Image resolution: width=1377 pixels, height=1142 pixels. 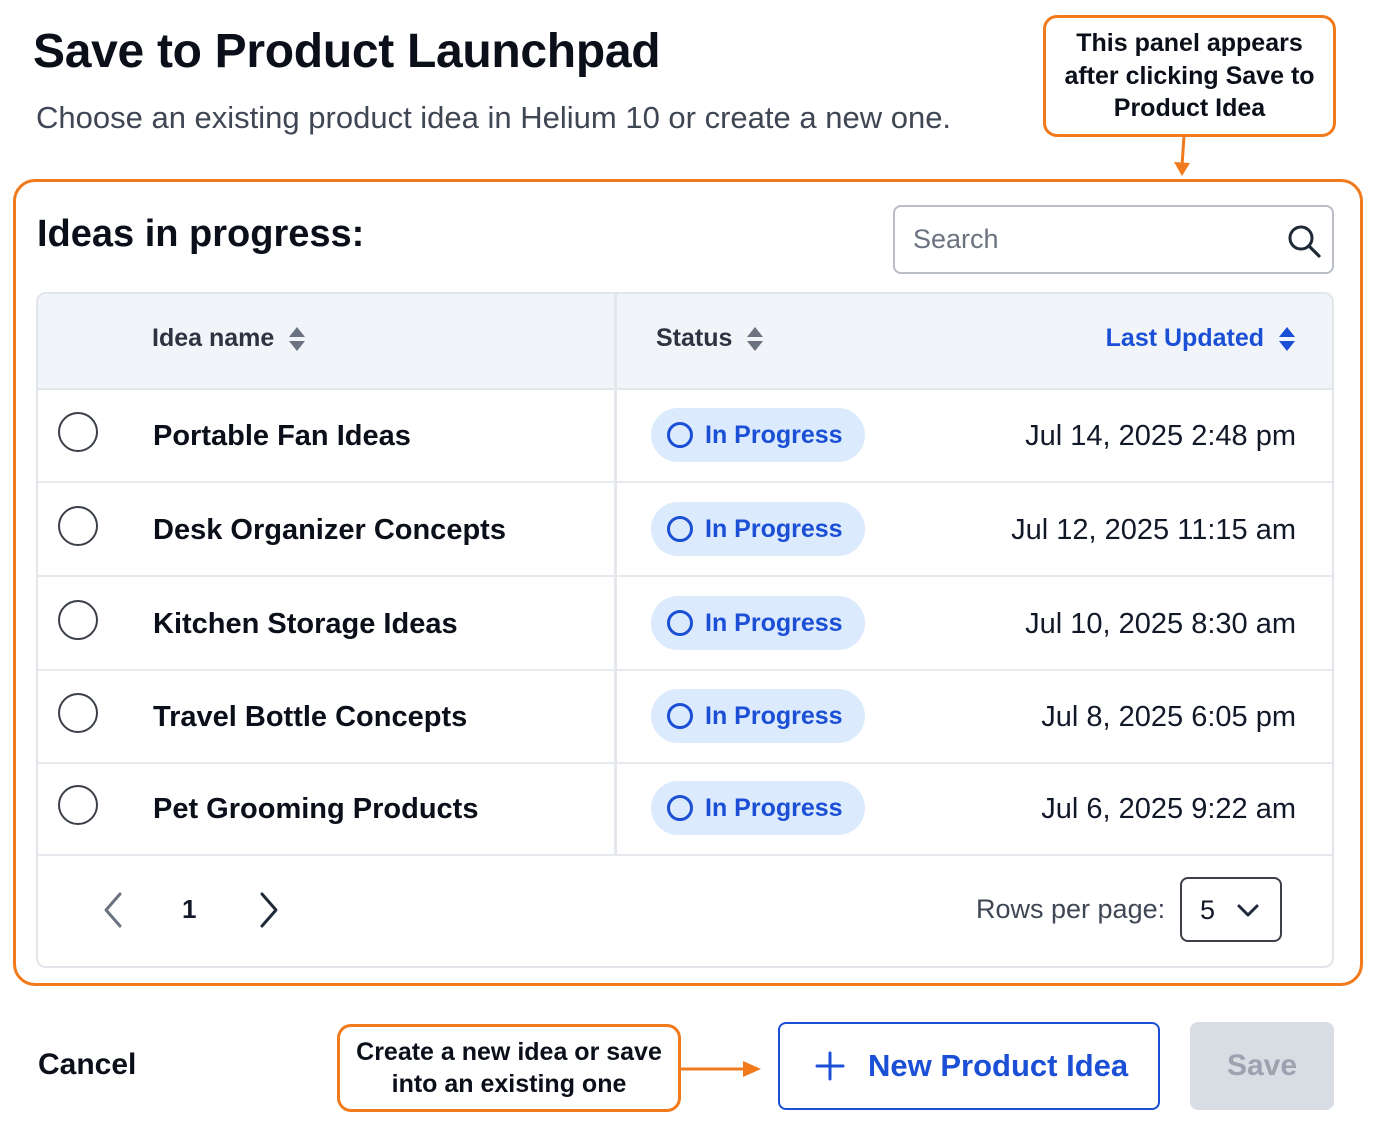 I want to click on column-header-idea-name: Idea name, so click(x=229, y=338).